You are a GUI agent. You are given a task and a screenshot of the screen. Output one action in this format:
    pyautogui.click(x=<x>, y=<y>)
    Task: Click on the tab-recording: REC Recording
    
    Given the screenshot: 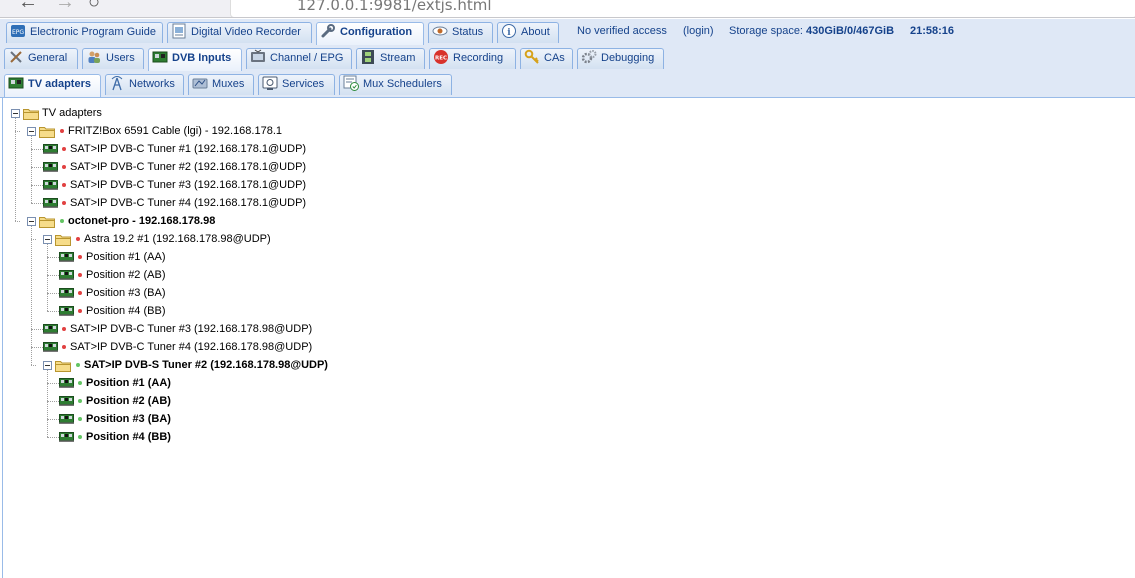 What is the action you would take?
    pyautogui.click(x=472, y=58)
    